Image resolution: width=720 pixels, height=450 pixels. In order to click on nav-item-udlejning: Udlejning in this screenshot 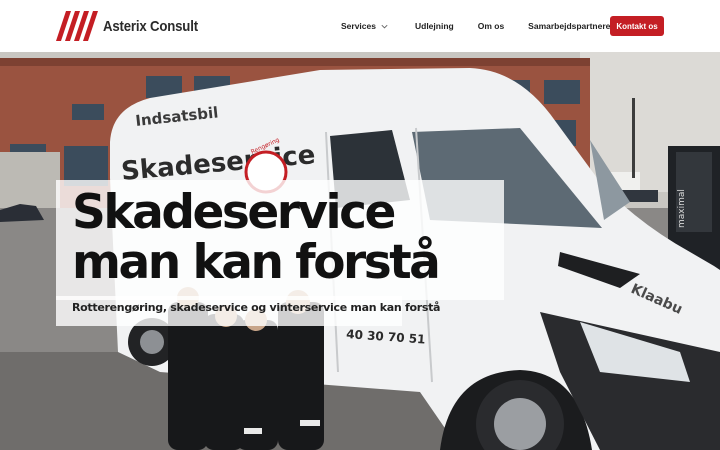, I will do `click(434, 26)`.